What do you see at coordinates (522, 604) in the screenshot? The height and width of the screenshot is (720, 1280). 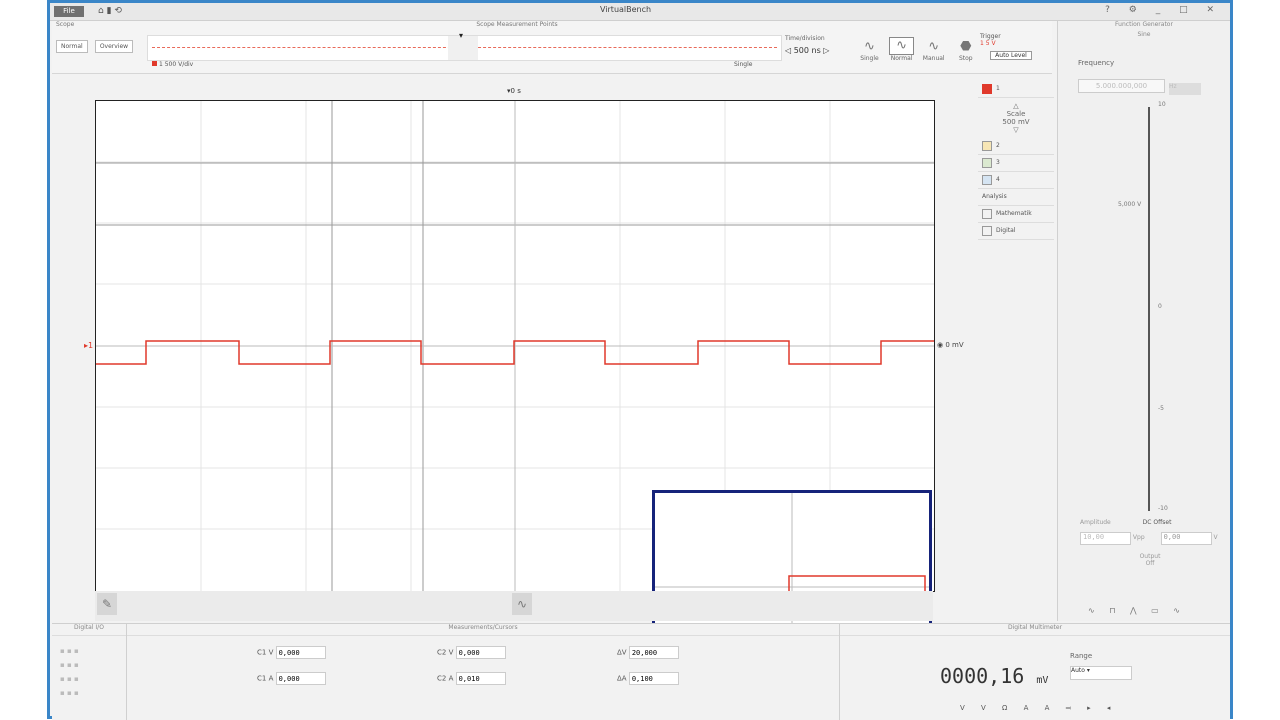 I see `autoscale-icon: ∿` at bounding box center [522, 604].